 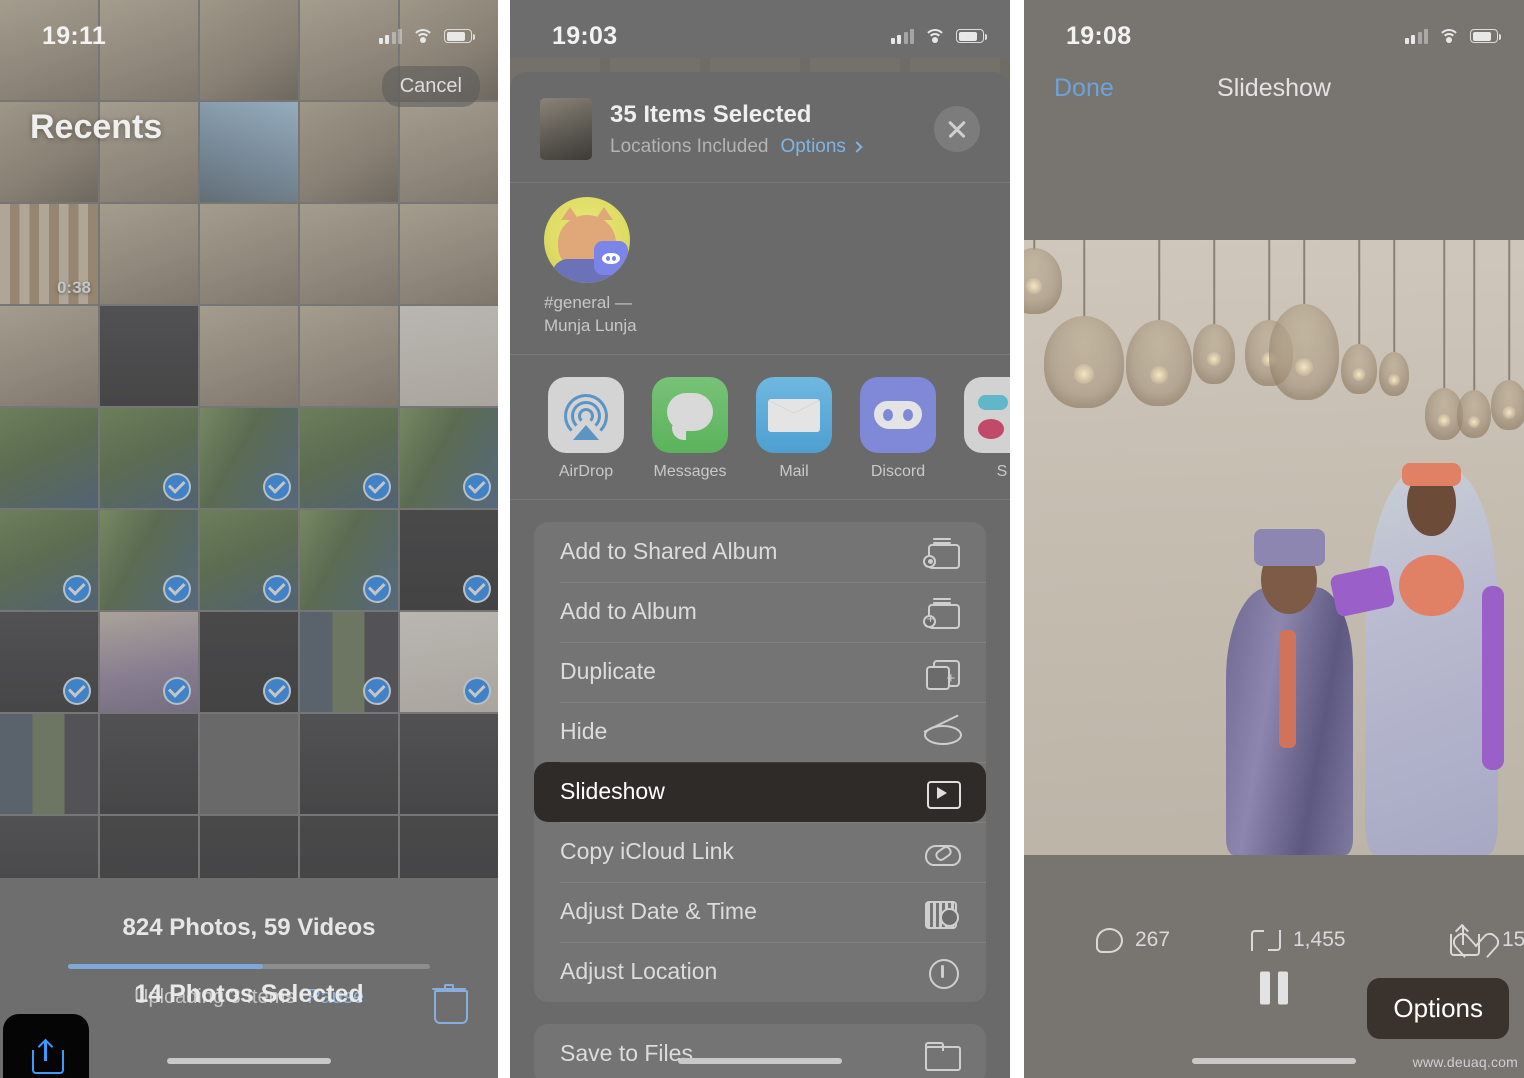 What do you see at coordinates (1109, 940) in the screenshot?
I see `comment-icon` at bounding box center [1109, 940].